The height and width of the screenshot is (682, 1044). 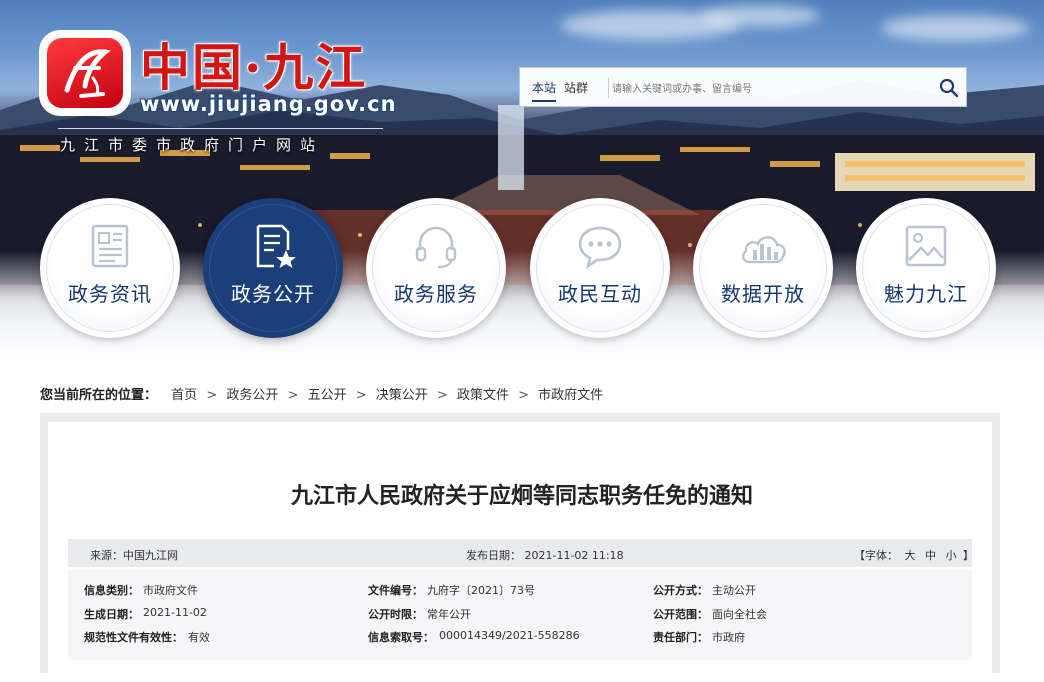 I want to click on site-logo, so click(x=85, y=73).